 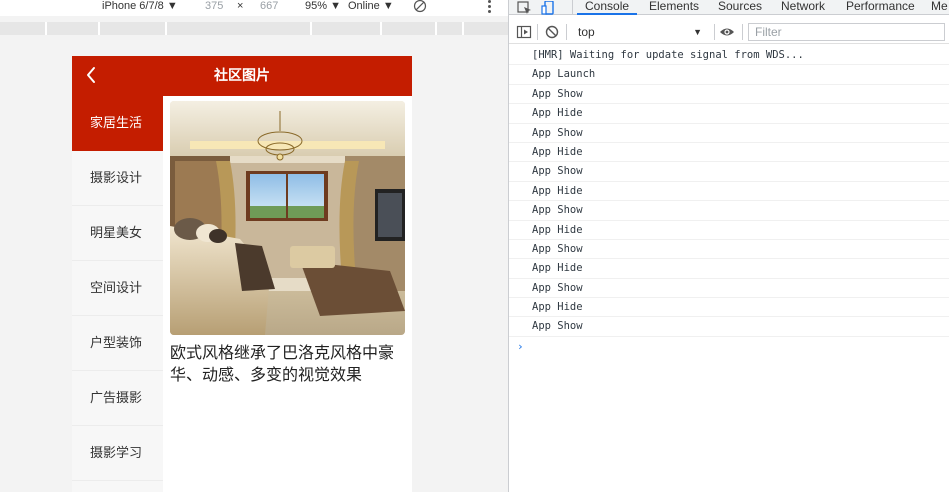 I want to click on width-input: 375, so click(x=214, y=6).